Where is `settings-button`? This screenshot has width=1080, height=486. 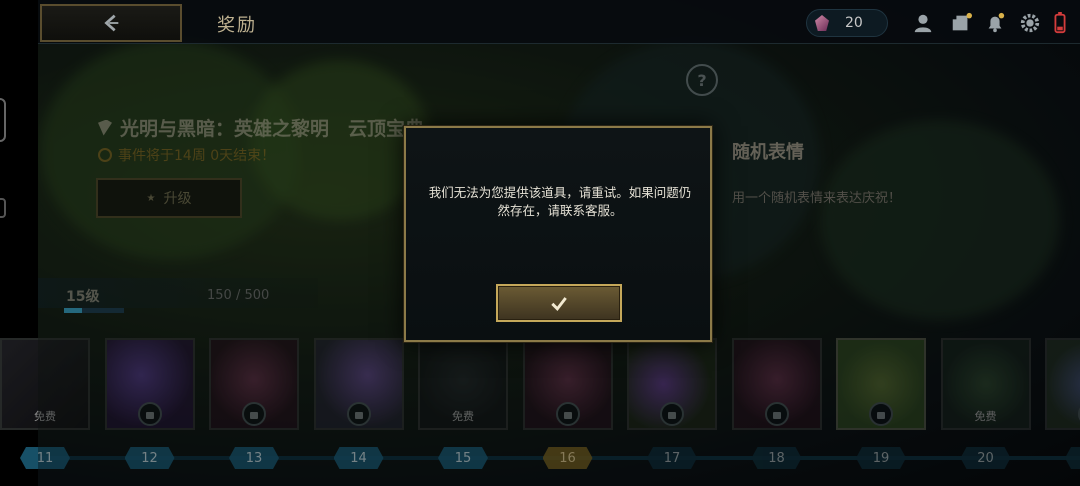
settings-button is located at coordinates (1030, 23).